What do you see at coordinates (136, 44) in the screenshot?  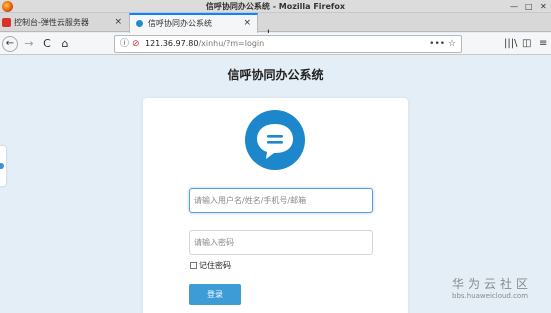 I see `insecure-lock-icon: ⊘` at bounding box center [136, 44].